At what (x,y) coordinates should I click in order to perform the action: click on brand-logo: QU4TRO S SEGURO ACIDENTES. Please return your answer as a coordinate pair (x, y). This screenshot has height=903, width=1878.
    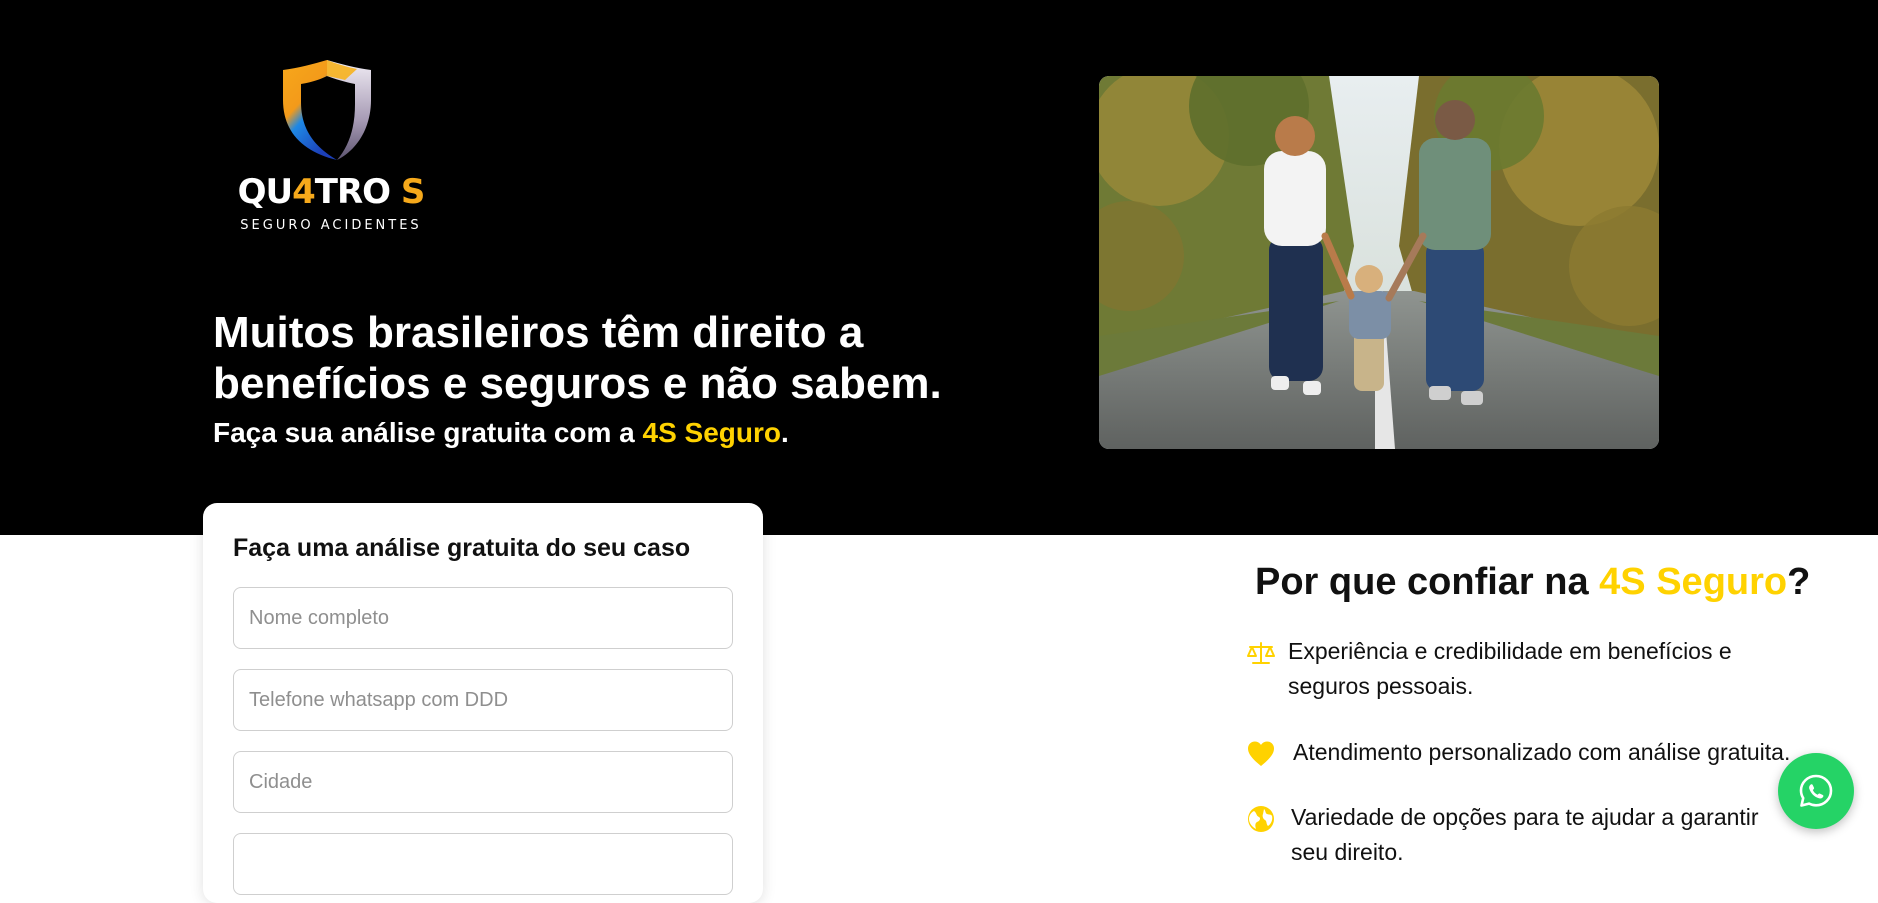
    Looking at the image, I should click on (331, 148).